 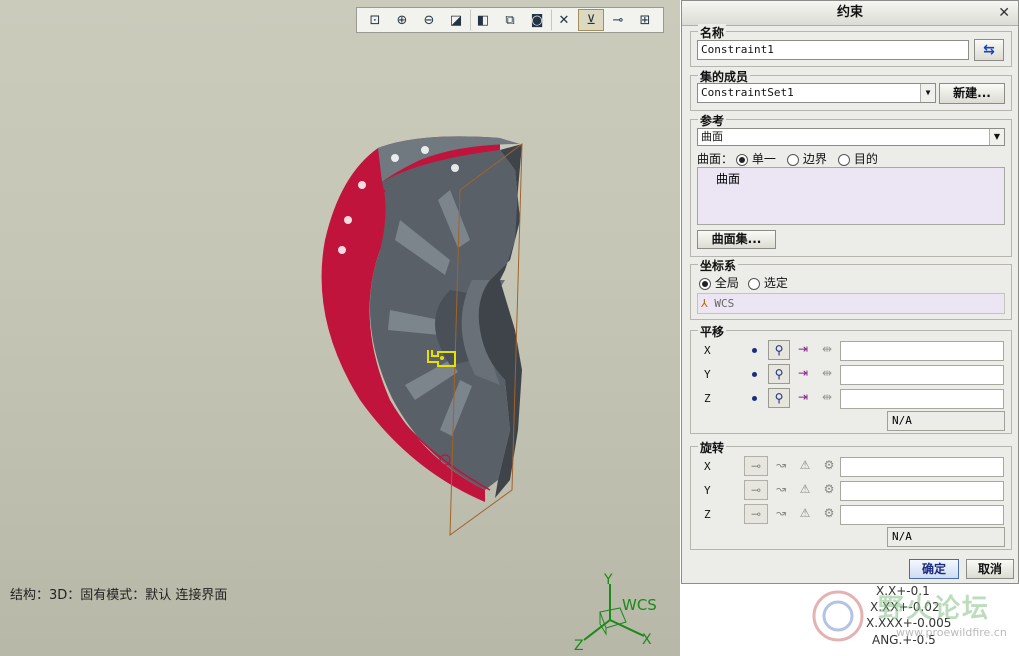 I want to click on wcs-y-label: Y, so click(x=608, y=580).